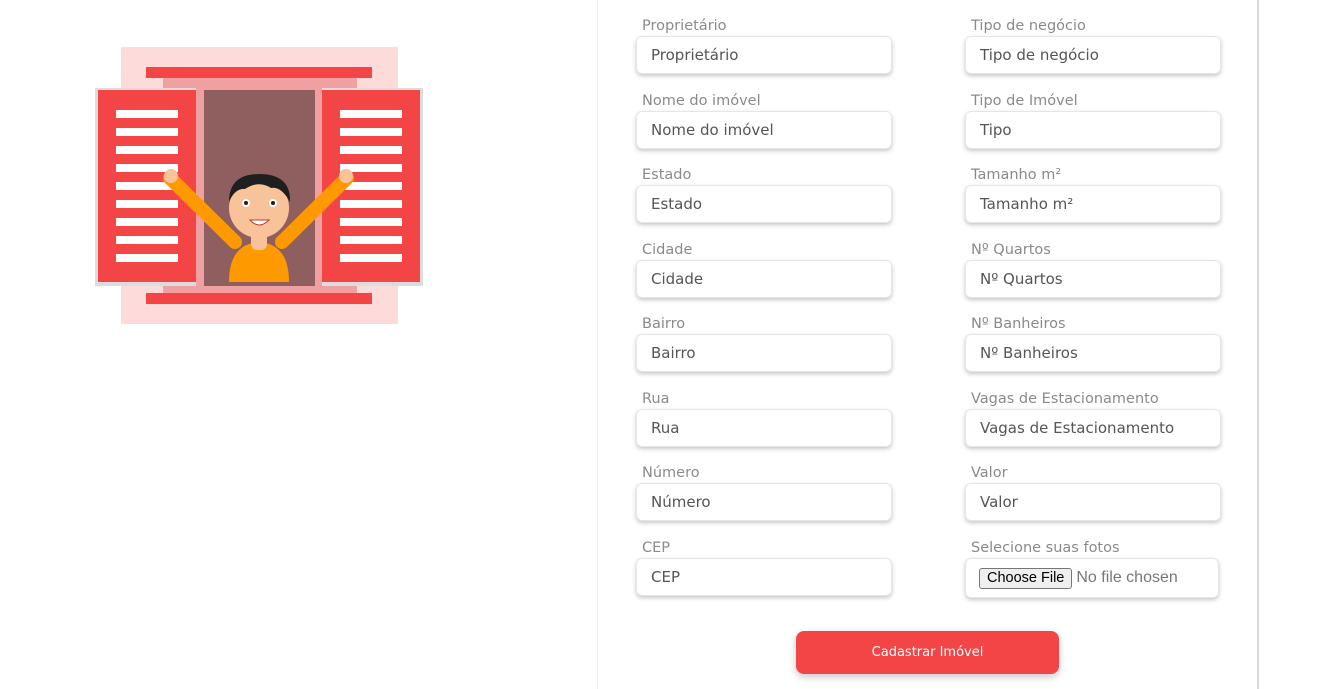  What do you see at coordinates (1127, 577) in the screenshot?
I see `file-status-text: No file chosen` at bounding box center [1127, 577].